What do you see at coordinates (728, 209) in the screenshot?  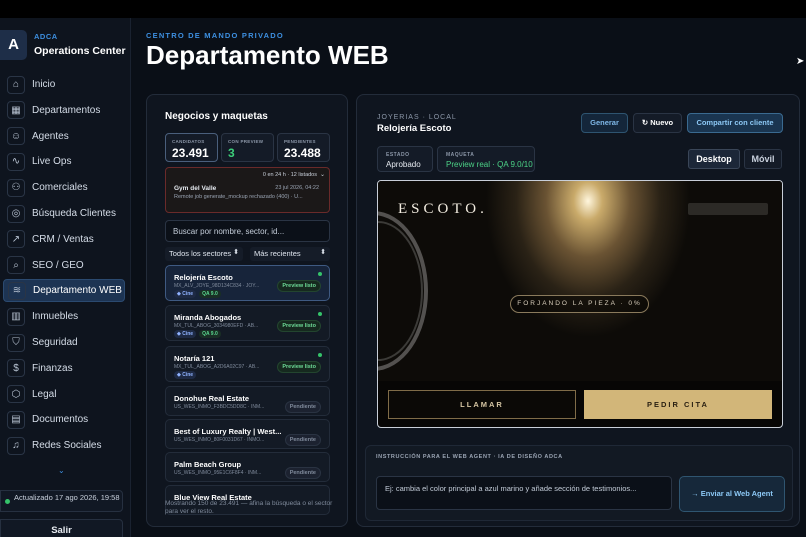 I see `preview-nav-placeholder` at bounding box center [728, 209].